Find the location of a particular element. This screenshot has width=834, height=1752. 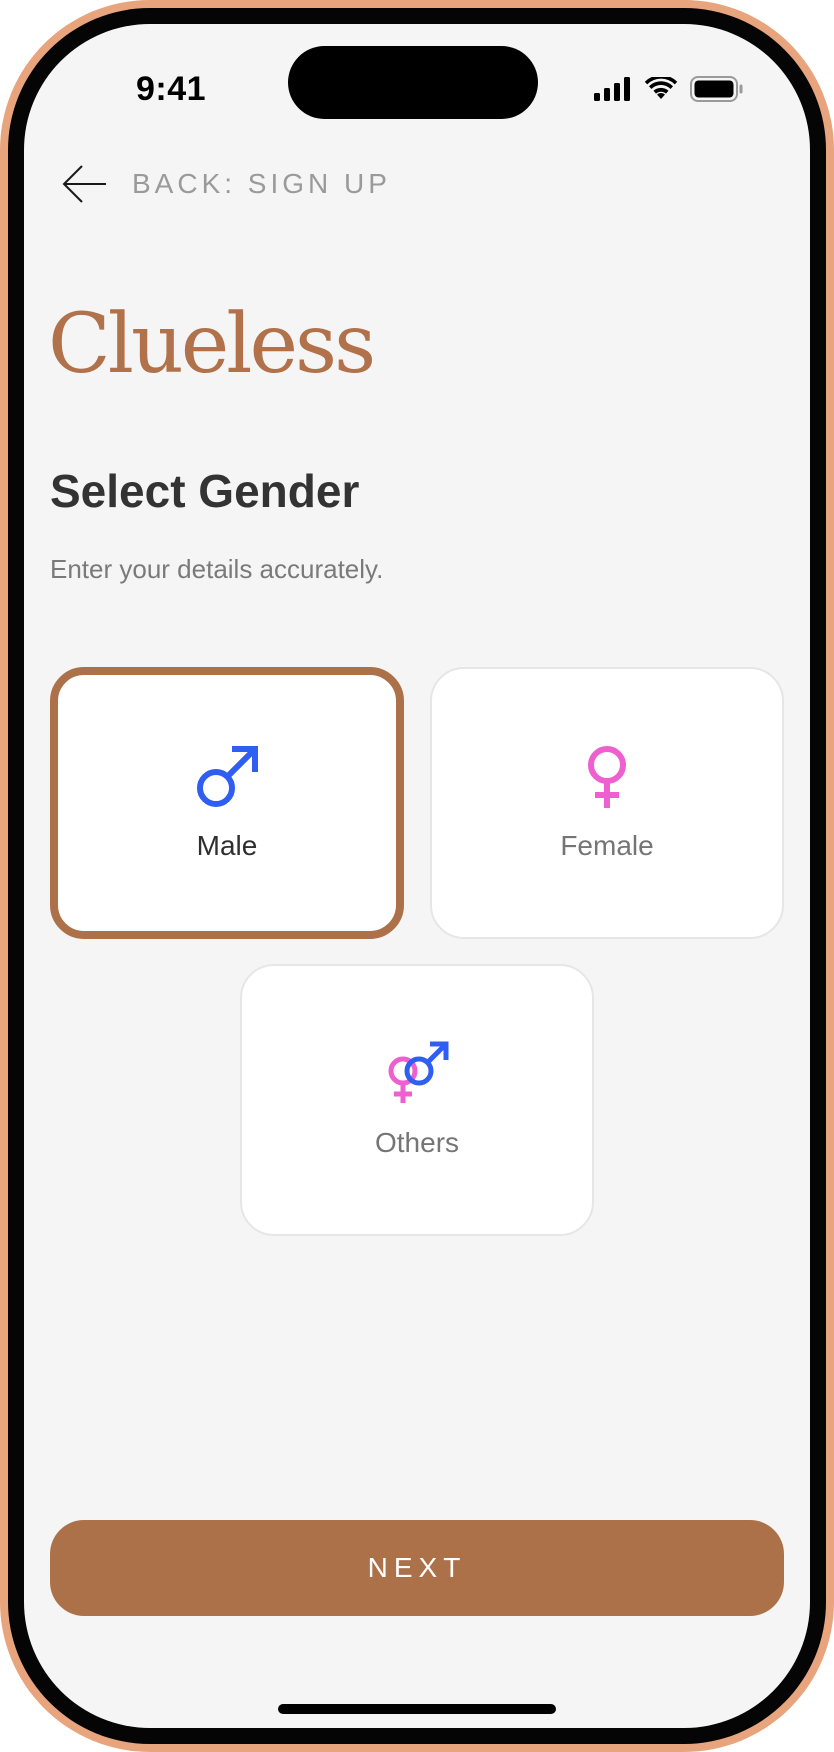

dynamic-island is located at coordinates (413, 82).